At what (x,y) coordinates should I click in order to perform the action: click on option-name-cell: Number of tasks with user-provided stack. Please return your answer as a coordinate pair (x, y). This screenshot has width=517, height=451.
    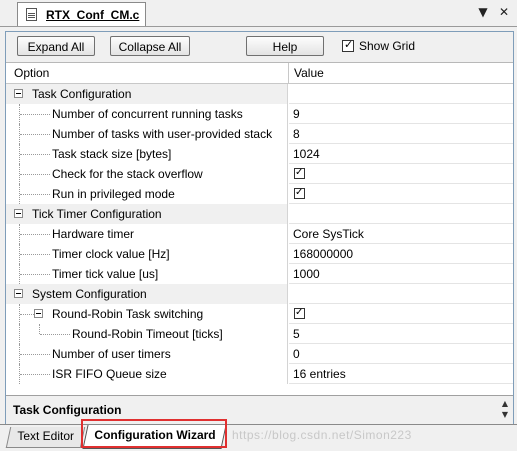
    Looking at the image, I should click on (147, 134).